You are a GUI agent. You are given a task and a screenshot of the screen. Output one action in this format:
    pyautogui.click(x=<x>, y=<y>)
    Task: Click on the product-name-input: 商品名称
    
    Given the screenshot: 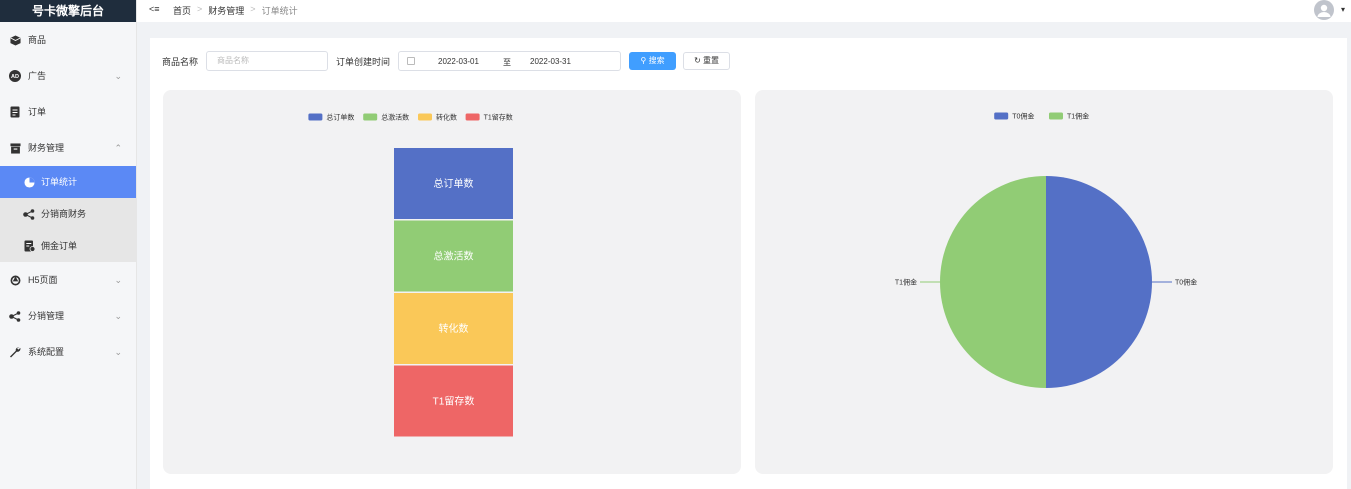 What is the action you would take?
    pyautogui.click(x=267, y=61)
    